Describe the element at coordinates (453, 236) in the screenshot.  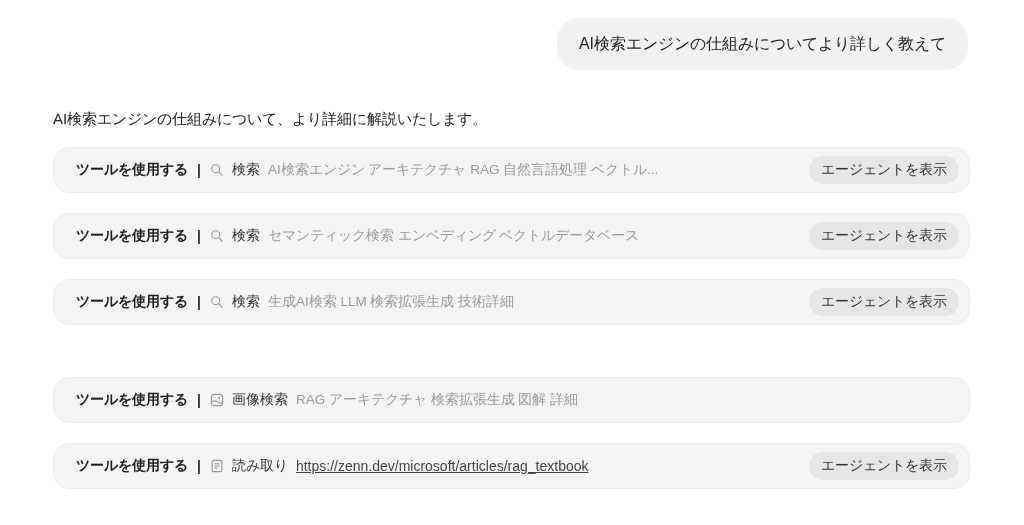
I see `search-query: セマンティック検索 エンベディング ベクトルデータベース` at that location.